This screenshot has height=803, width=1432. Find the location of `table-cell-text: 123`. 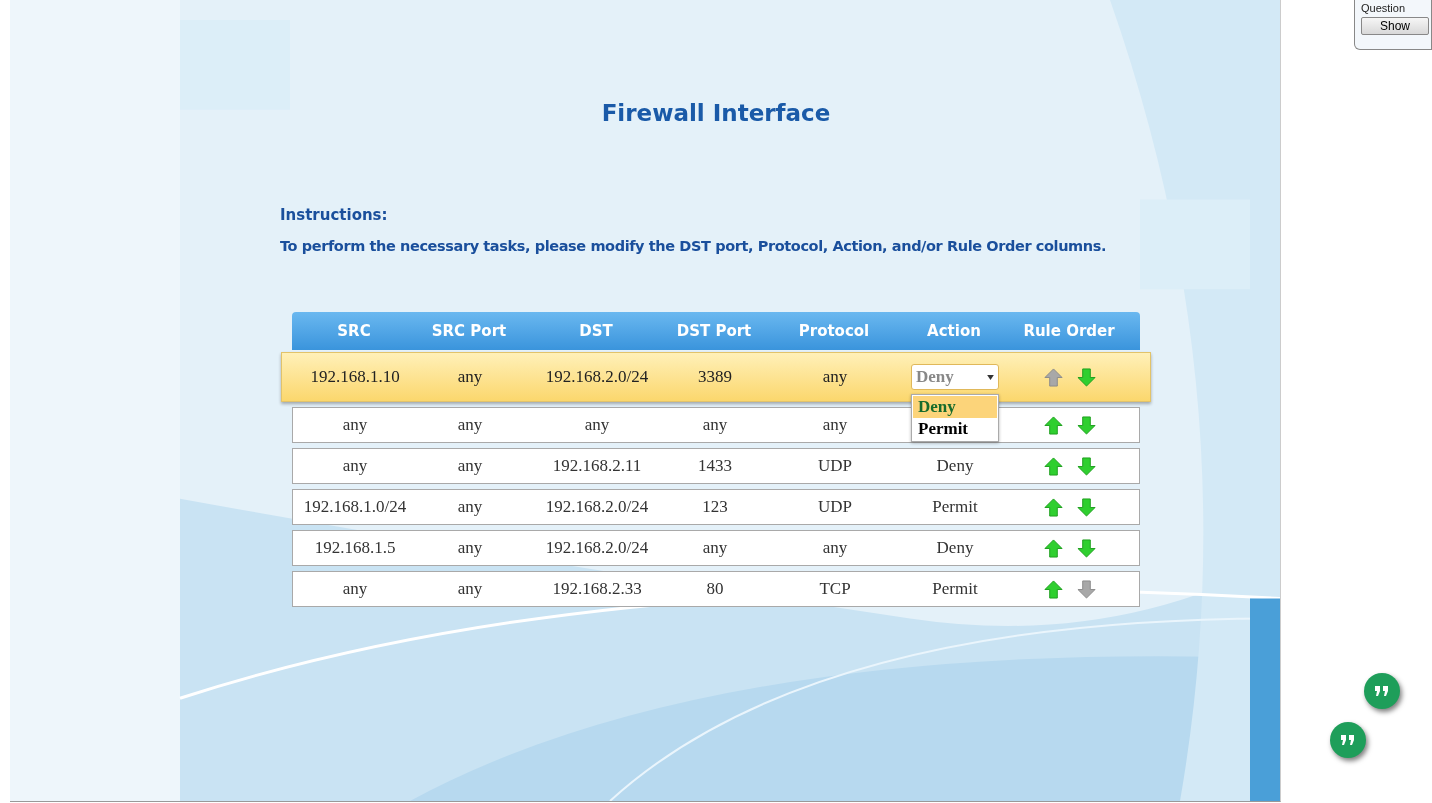

table-cell-text: 123 is located at coordinates (715, 507).